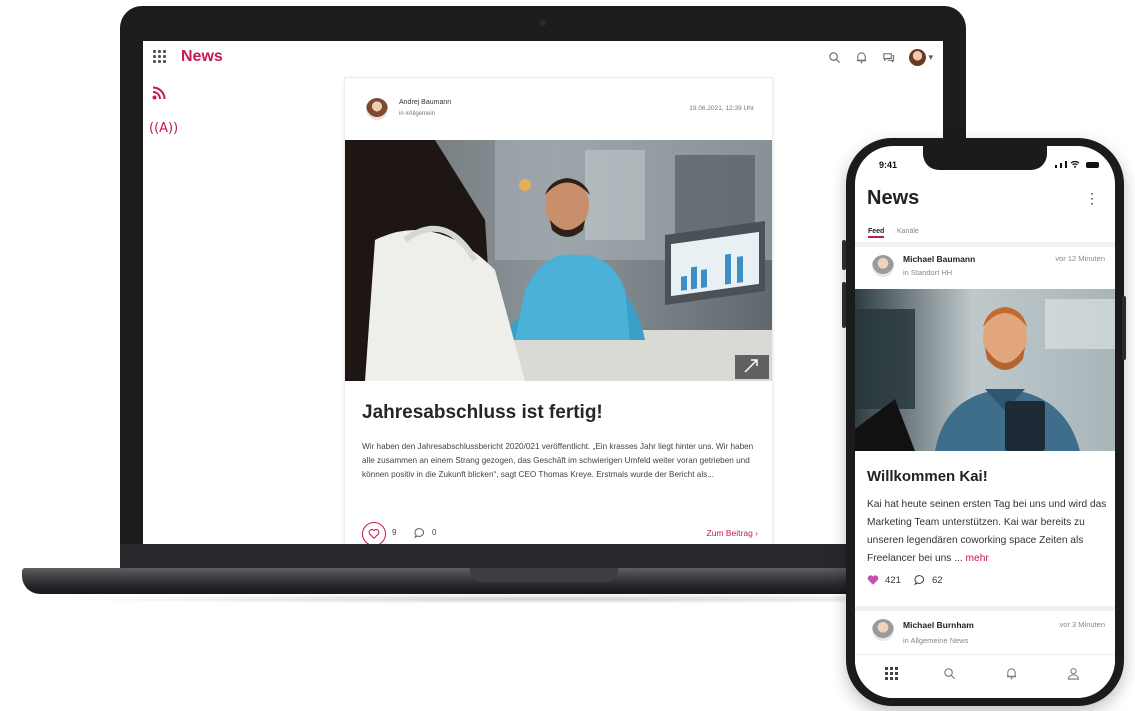 This screenshot has height=711, width=1135. I want to click on laptop-base-notch, so click(544, 575).